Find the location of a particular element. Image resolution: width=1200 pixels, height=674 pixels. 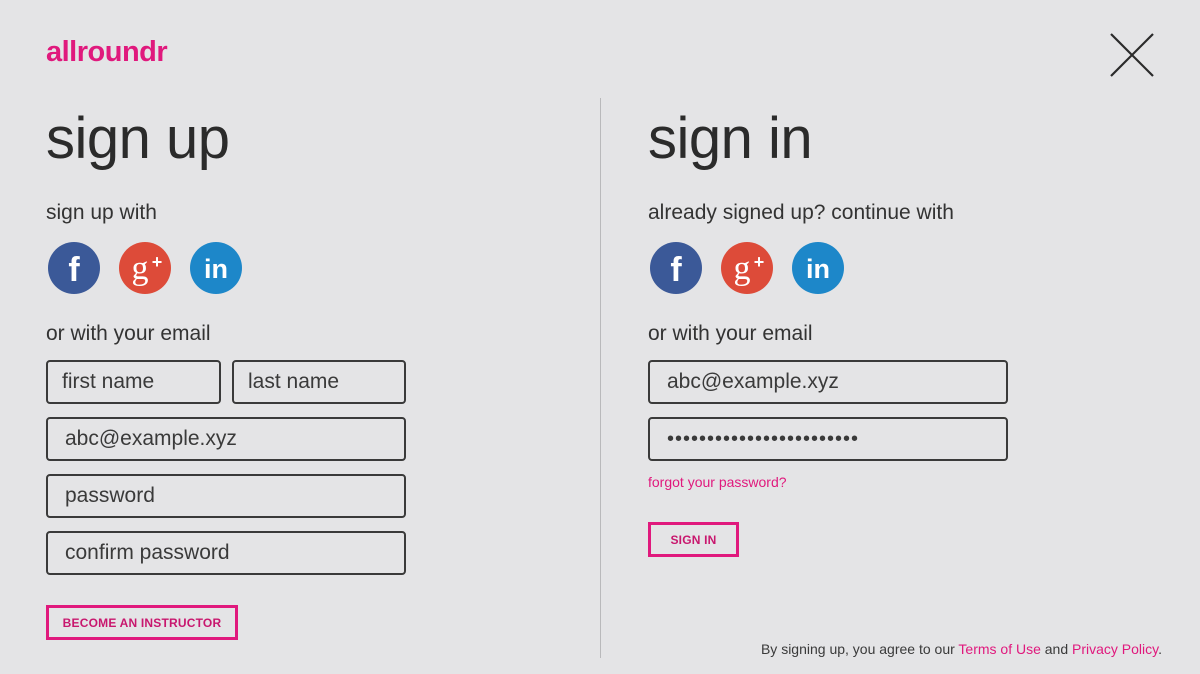

brand-logo: allroundr is located at coordinates (107, 52).